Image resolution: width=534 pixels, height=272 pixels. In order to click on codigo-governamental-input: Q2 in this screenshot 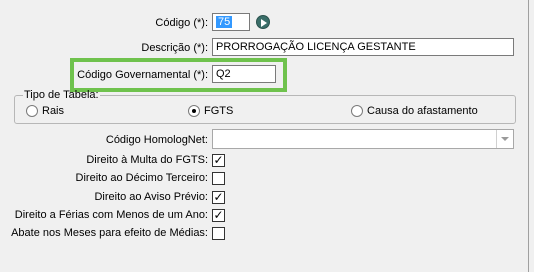, I will do `click(244, 74)`.